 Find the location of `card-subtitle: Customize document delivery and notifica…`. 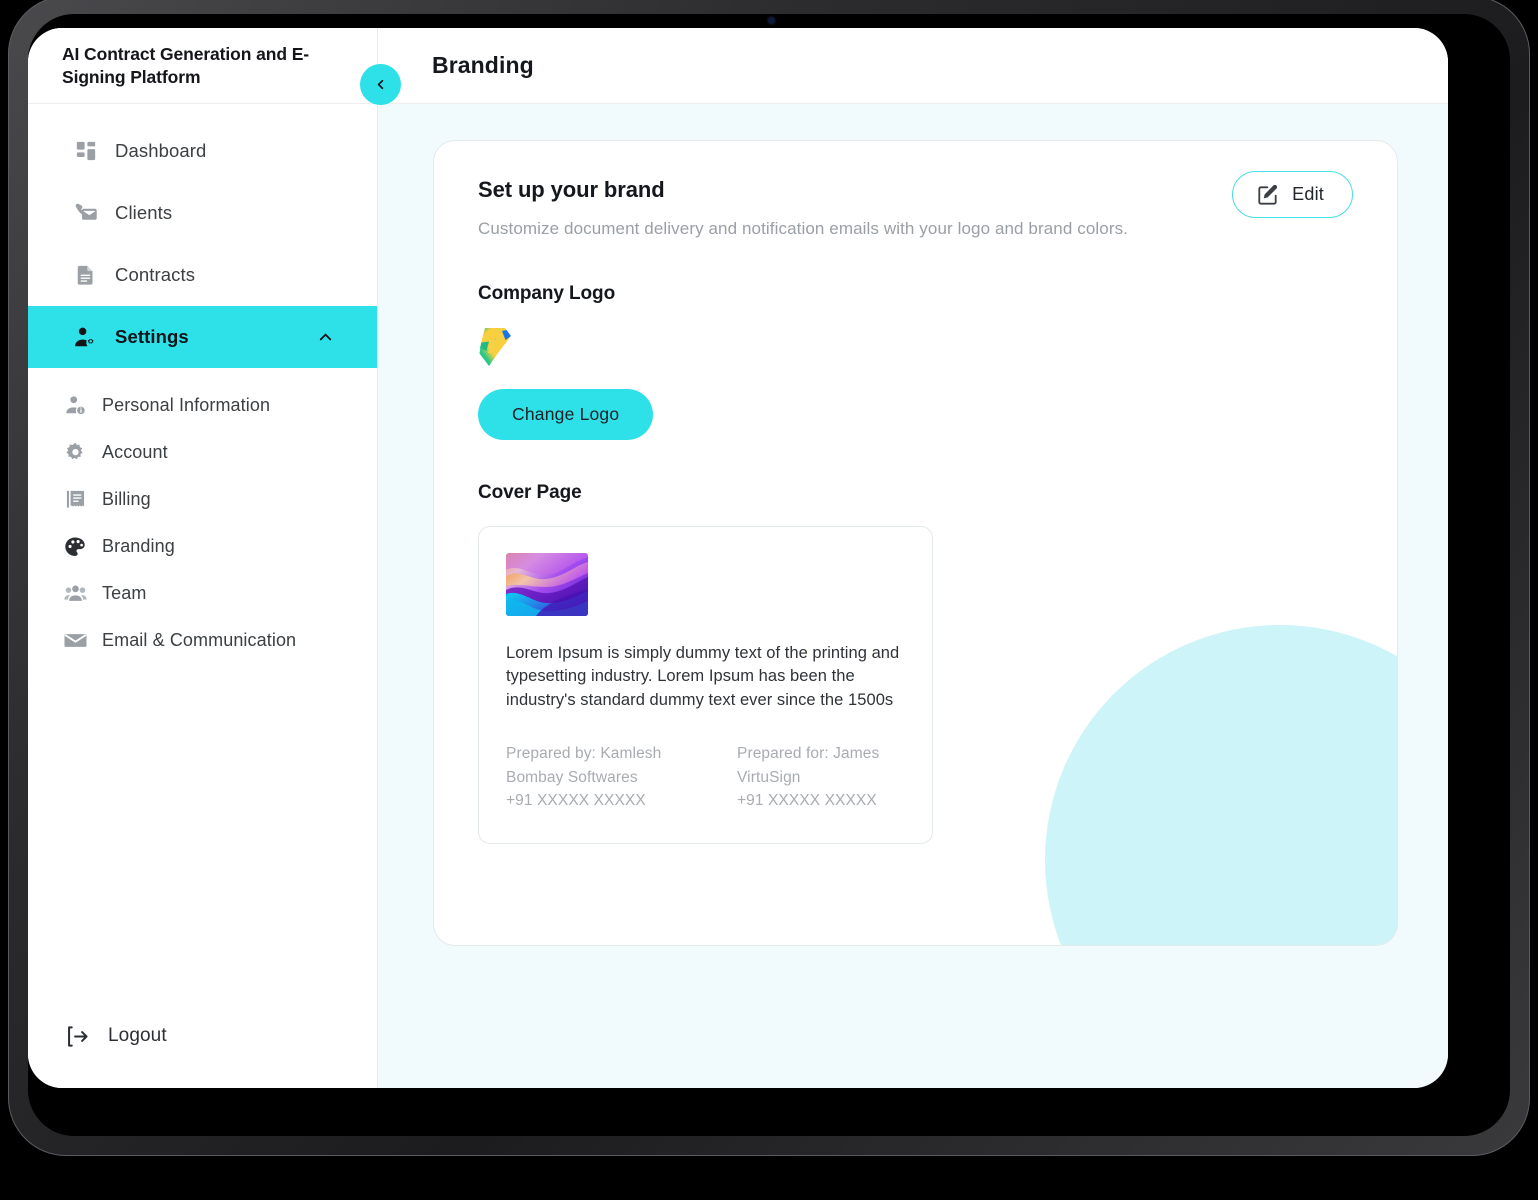

card-subtitle: Customize document delivery and notifica… is located at coordinates (803, 228).